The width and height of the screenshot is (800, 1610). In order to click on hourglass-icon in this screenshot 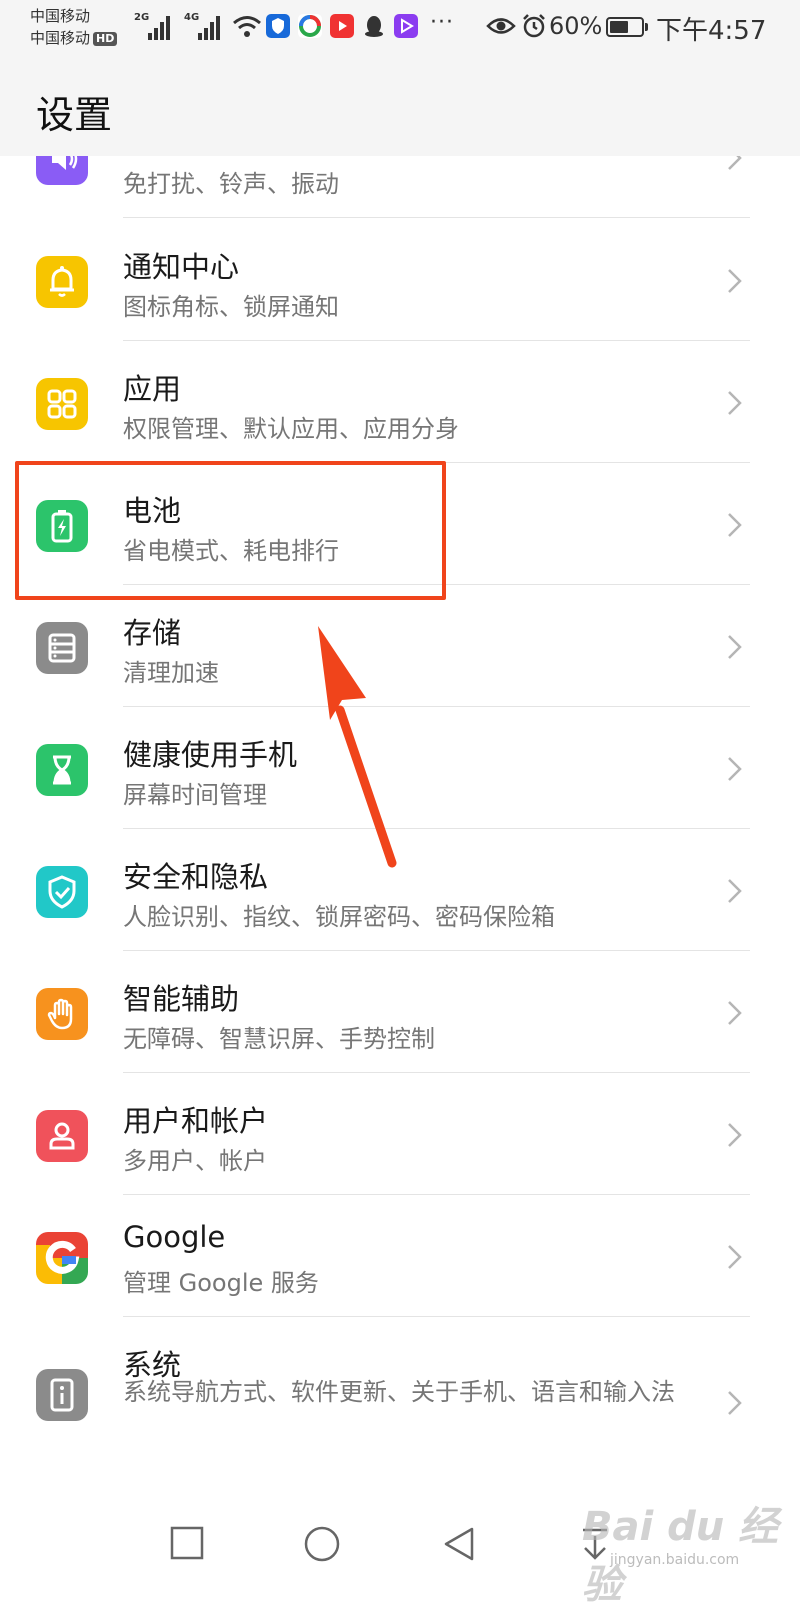, I will do `click(62, 770)`.